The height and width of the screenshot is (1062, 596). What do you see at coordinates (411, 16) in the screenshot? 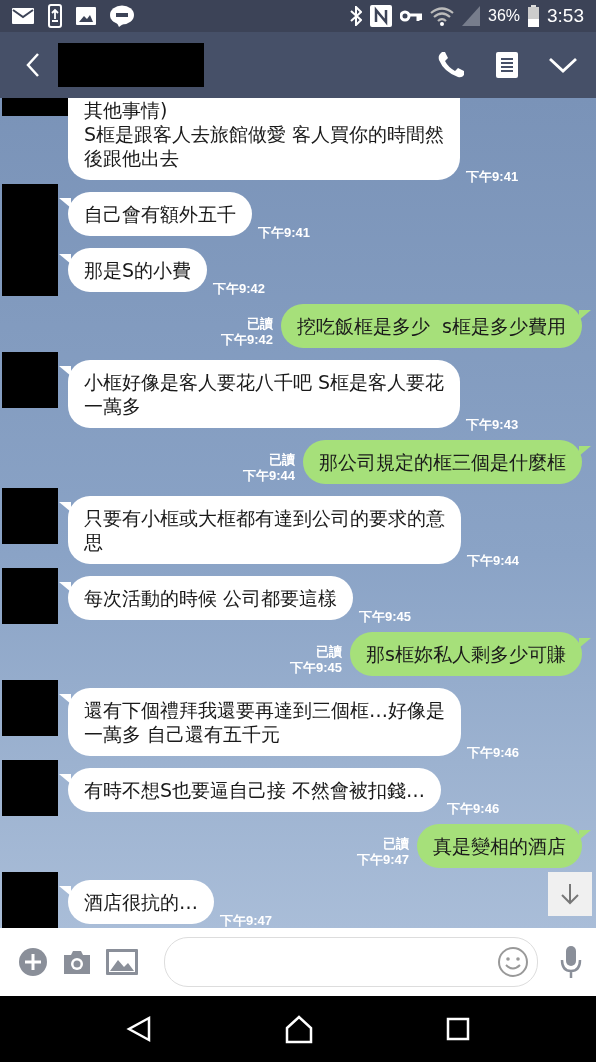
I see `key-icon` at bounding box center [411, 16].